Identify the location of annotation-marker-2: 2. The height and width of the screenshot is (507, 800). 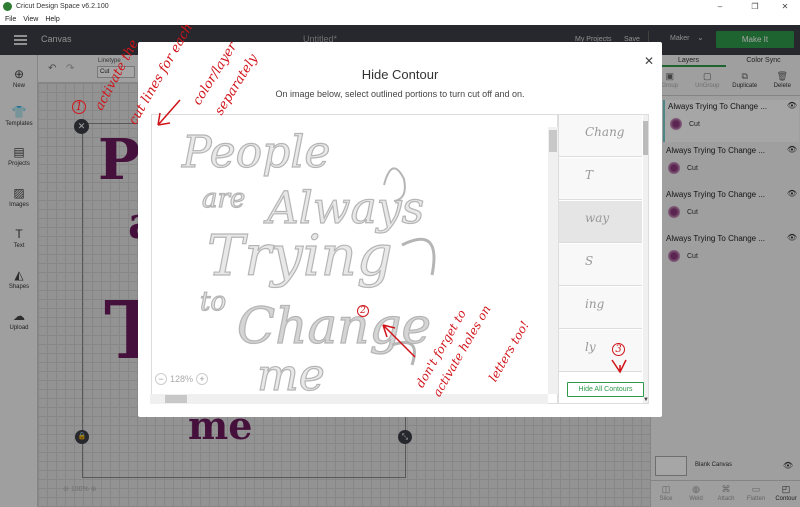
(363, 311).